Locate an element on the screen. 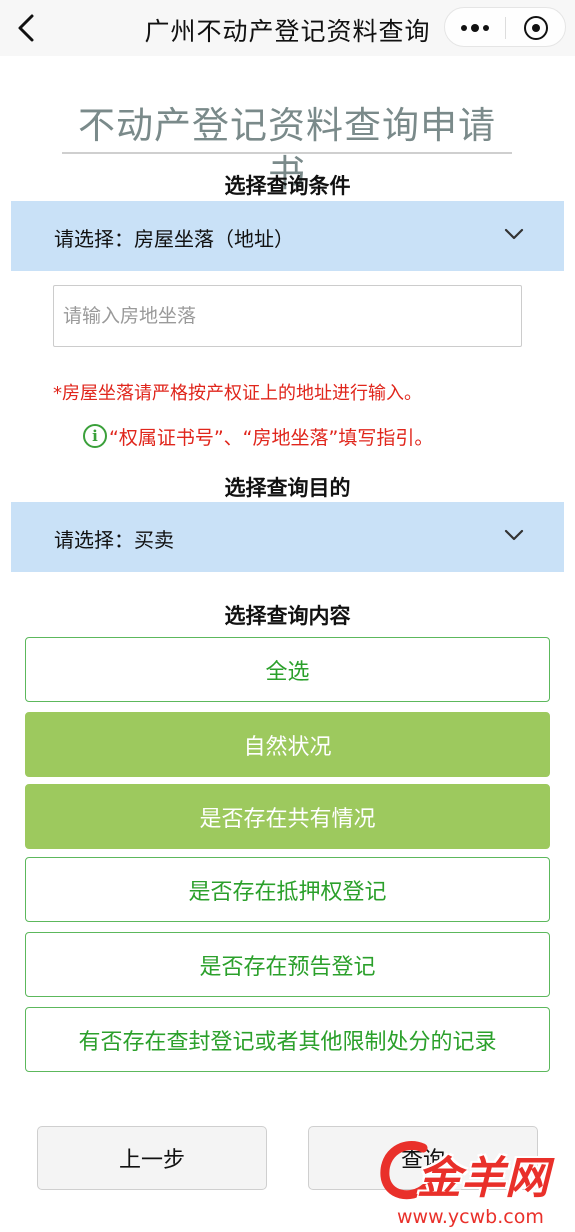 The width and height of the screenshot is (575, 1232). option-label: 有否存在查封登记或者其他限制处分的记录 is located at coordinates (287, 1042).